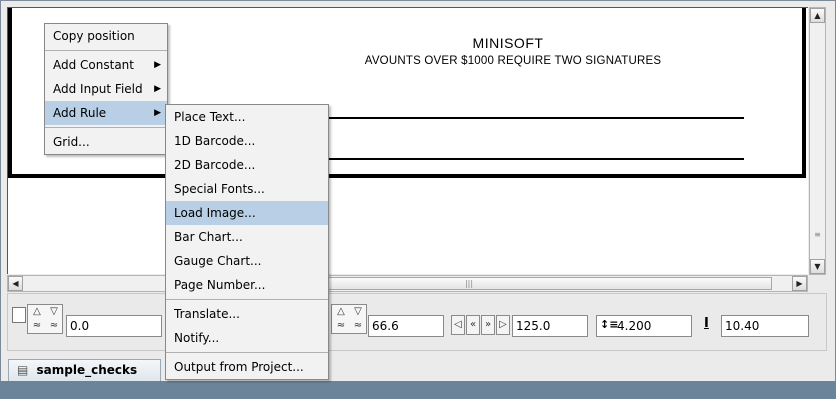 This screenshot has height=399, width=836. I want to click on vertical-scroll-thumb, so click(817, 128).